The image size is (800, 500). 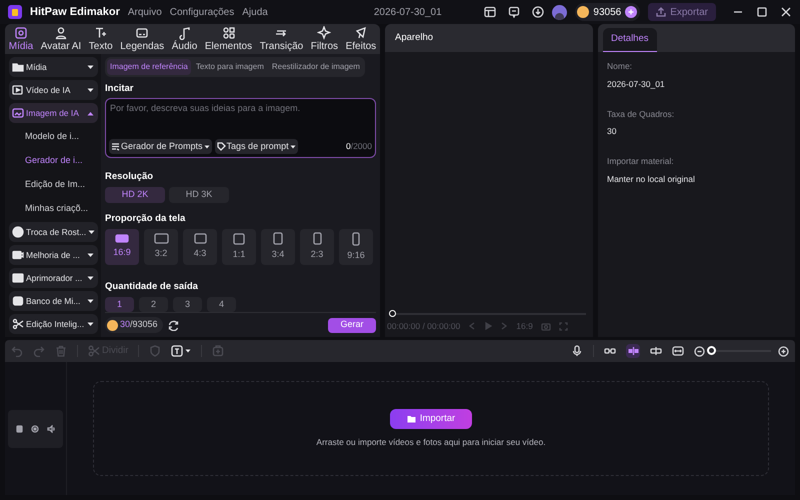 I want to click on sidebar-item: Mídia, so click(x=53, y=67).